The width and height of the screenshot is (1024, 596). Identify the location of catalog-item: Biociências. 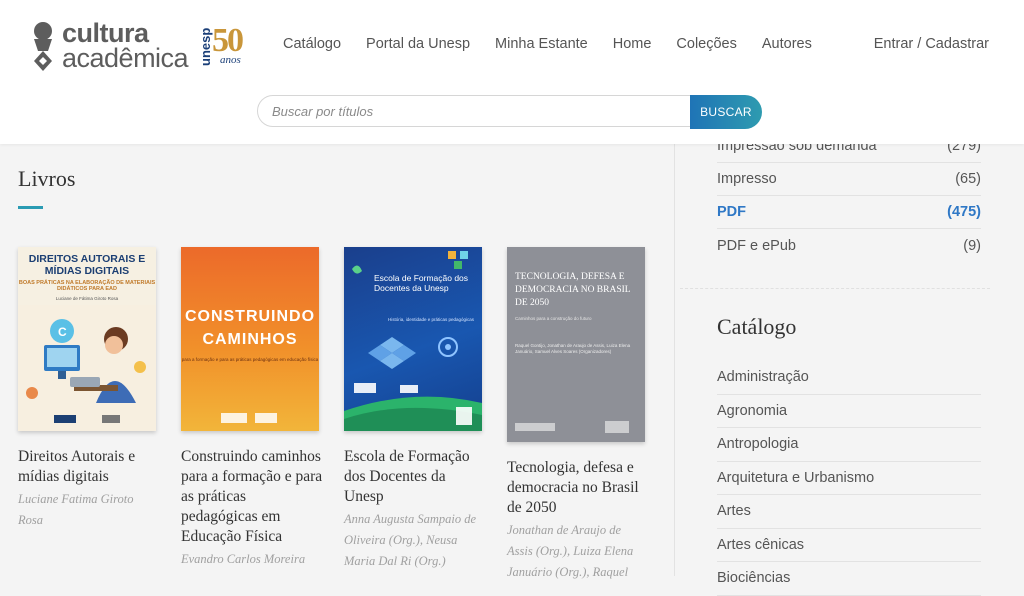
(849, 579).